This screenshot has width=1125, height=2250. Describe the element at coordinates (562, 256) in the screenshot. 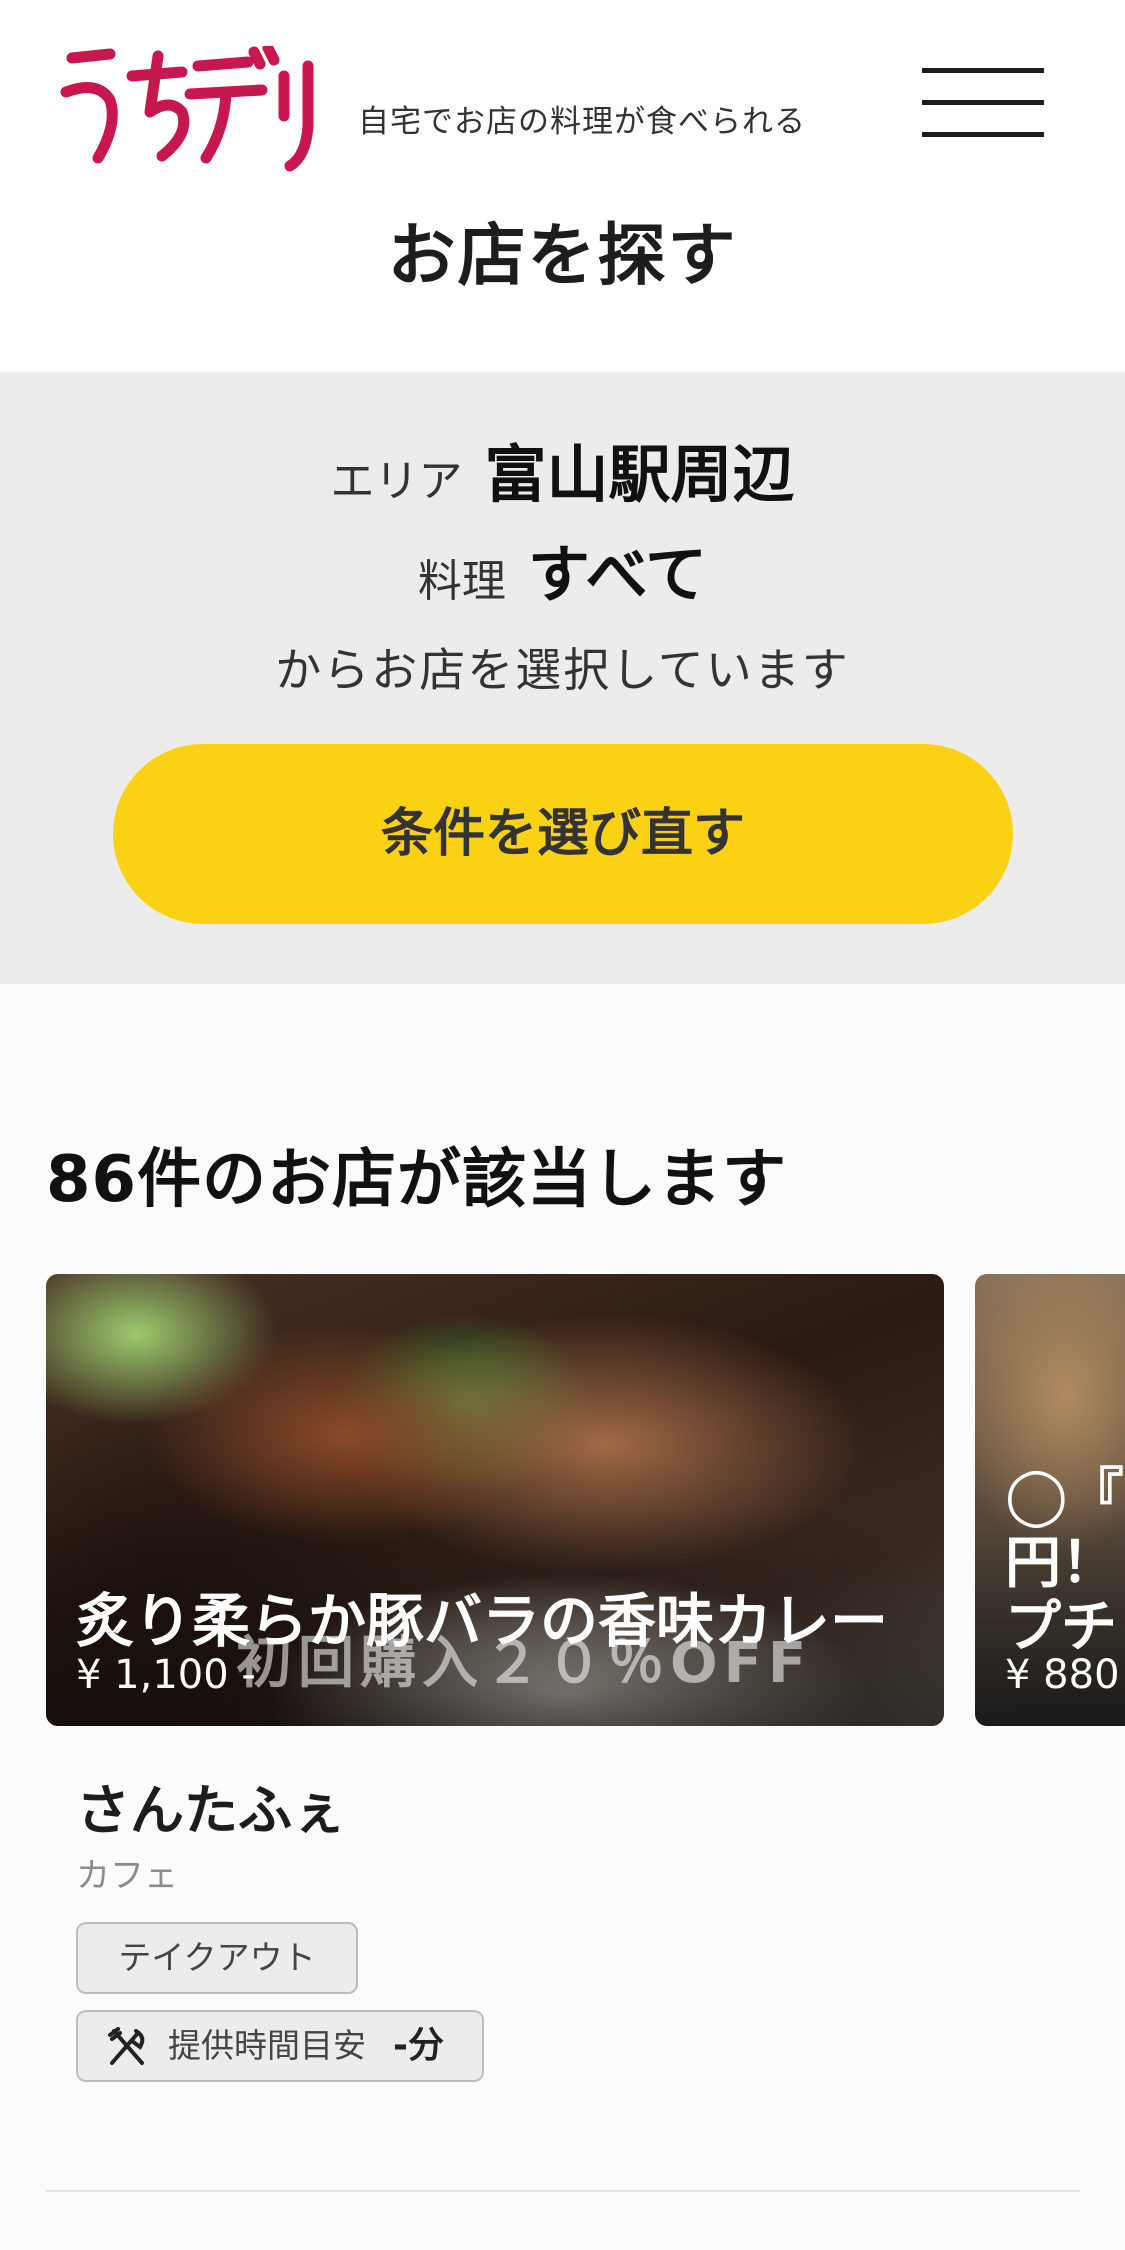

I see `page-title: お店を探す` at that location.